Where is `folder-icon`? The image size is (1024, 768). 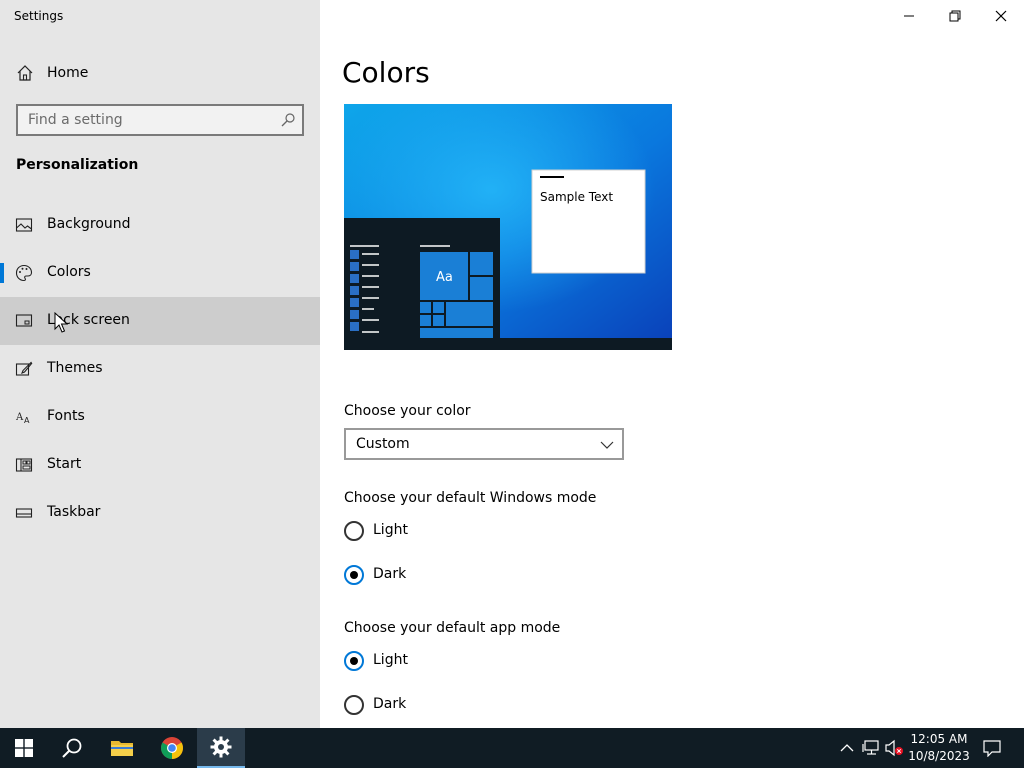 folder-icon is located at coordinates (122, 748).